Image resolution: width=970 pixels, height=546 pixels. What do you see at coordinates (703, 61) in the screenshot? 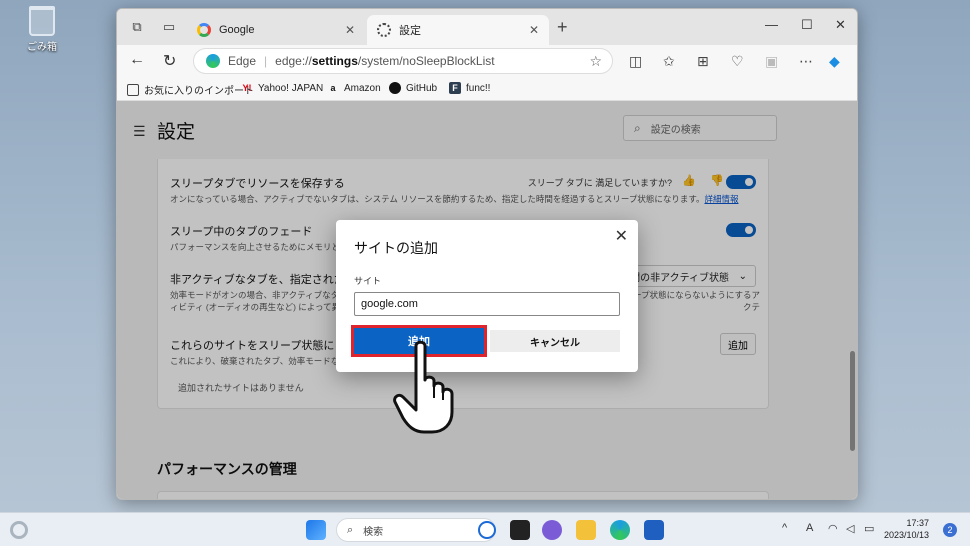
I see `collections-icon: ⊞` at bounding box center [703, 61].